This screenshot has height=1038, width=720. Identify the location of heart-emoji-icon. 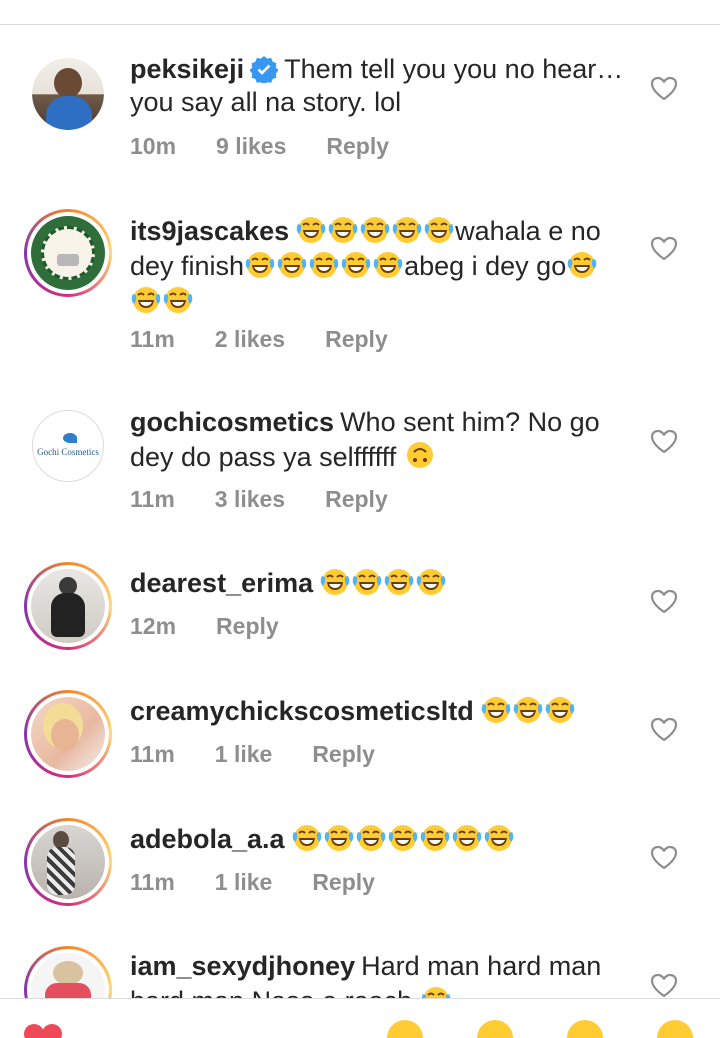
(46, 1028).